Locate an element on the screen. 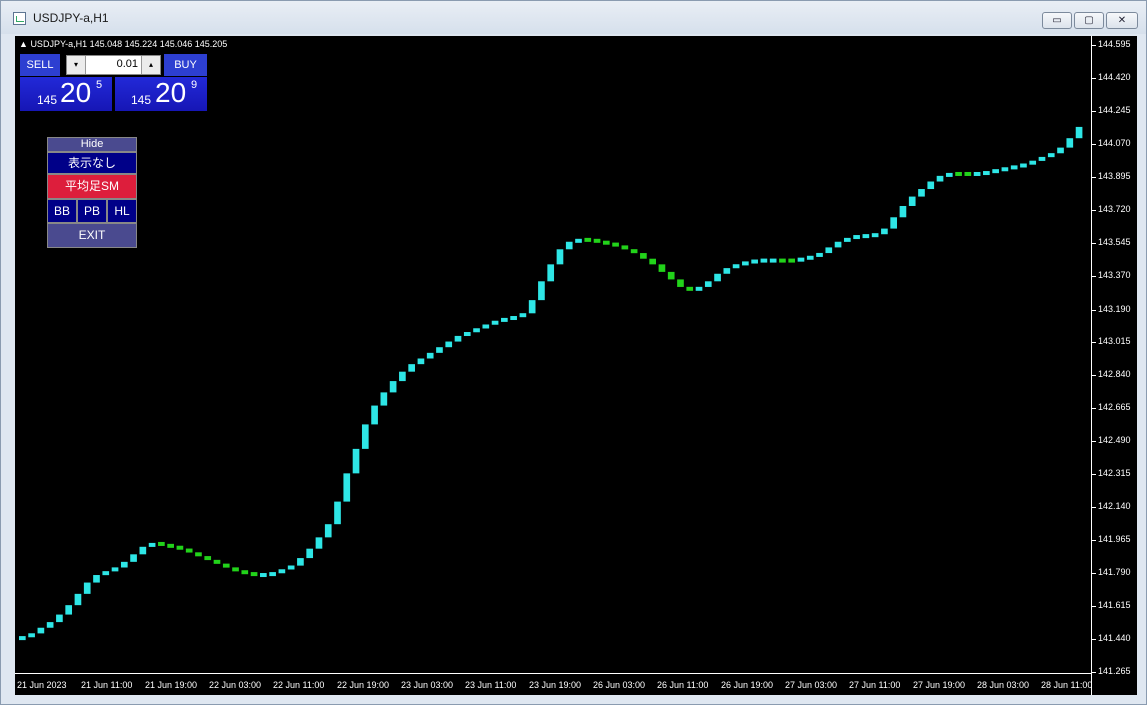  price-tick-label: 143.370 is located at coordinates (1114, 274).